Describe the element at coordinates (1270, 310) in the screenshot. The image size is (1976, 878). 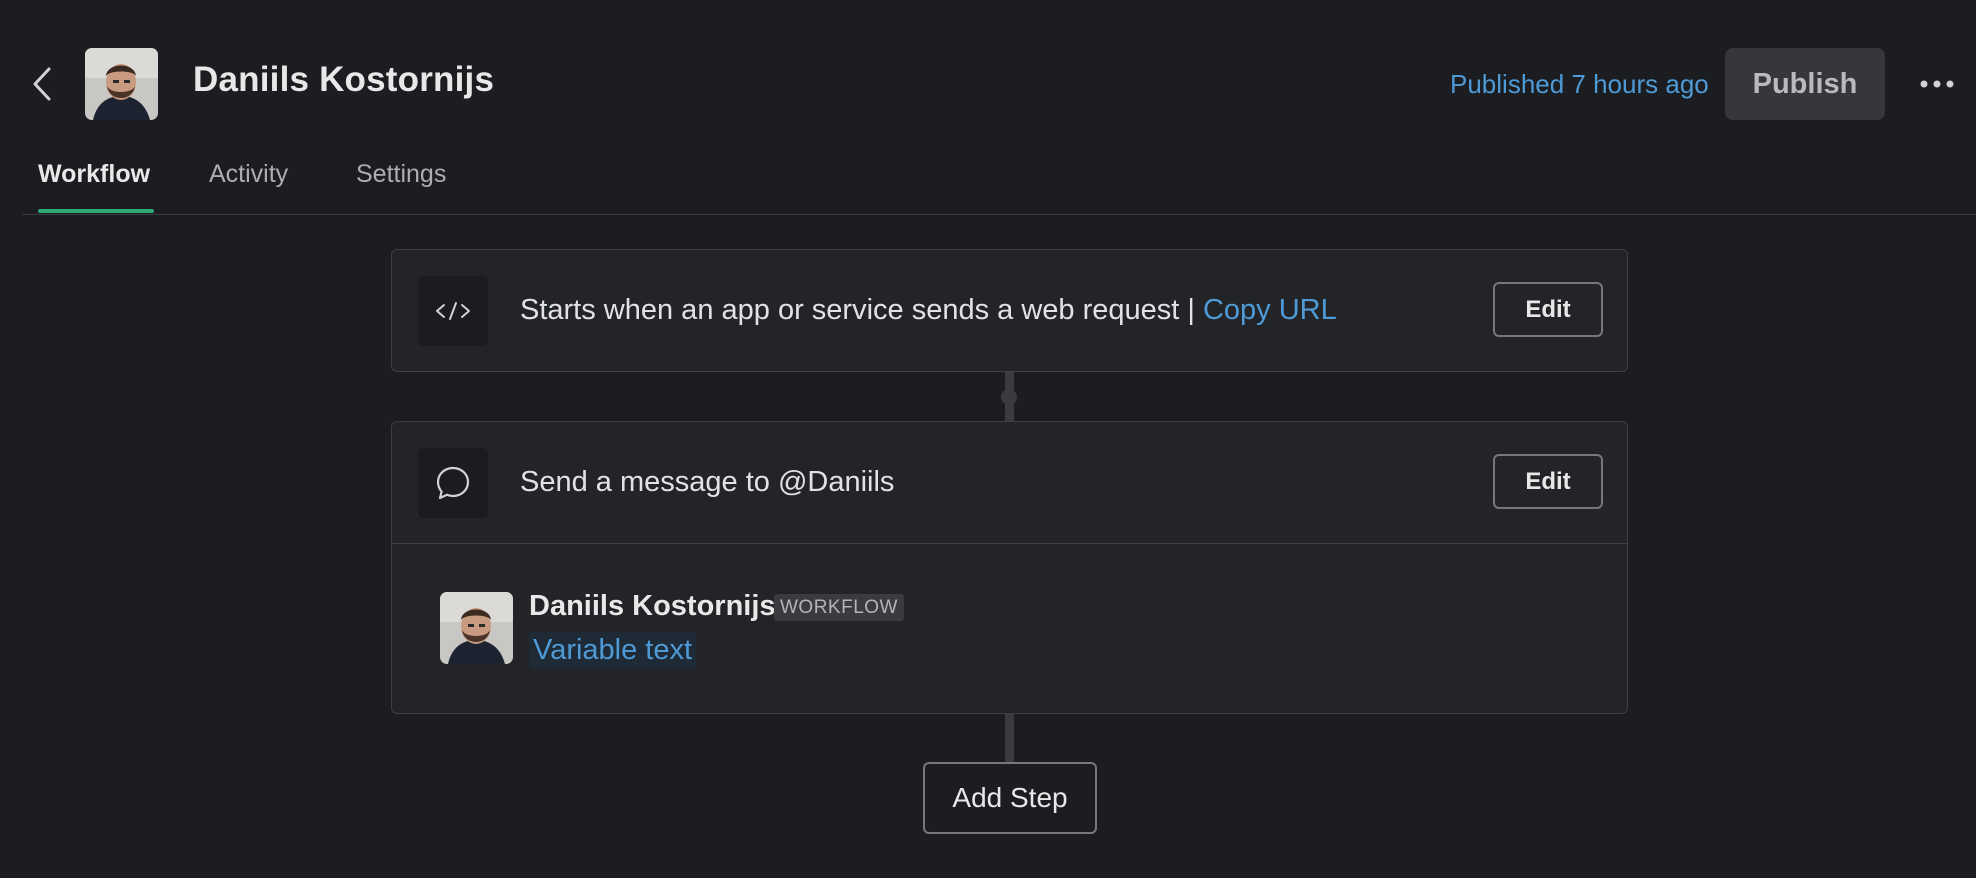
I see `copy-url-link: Copy URL` at that location.